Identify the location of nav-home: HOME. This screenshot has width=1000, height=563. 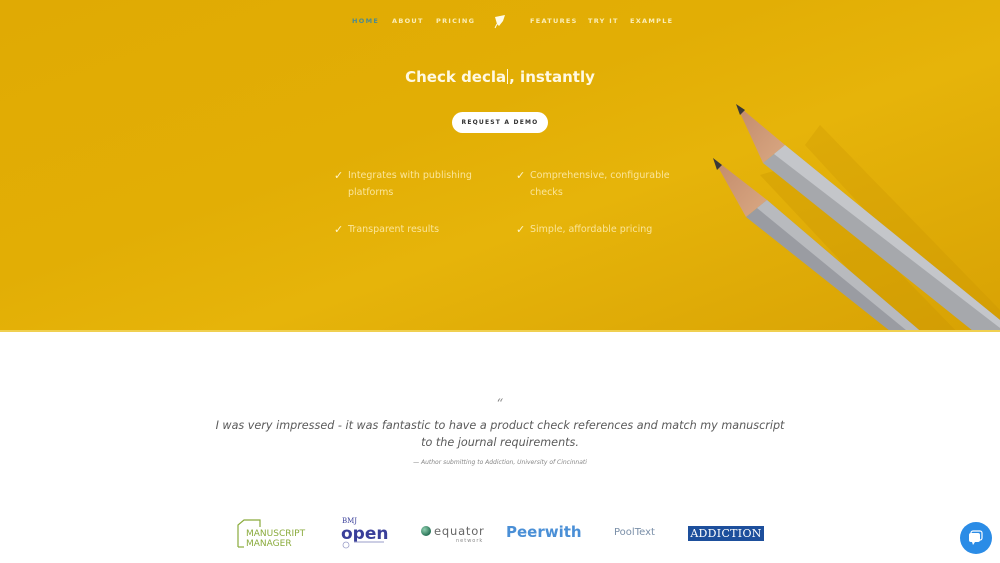
(365, 21).